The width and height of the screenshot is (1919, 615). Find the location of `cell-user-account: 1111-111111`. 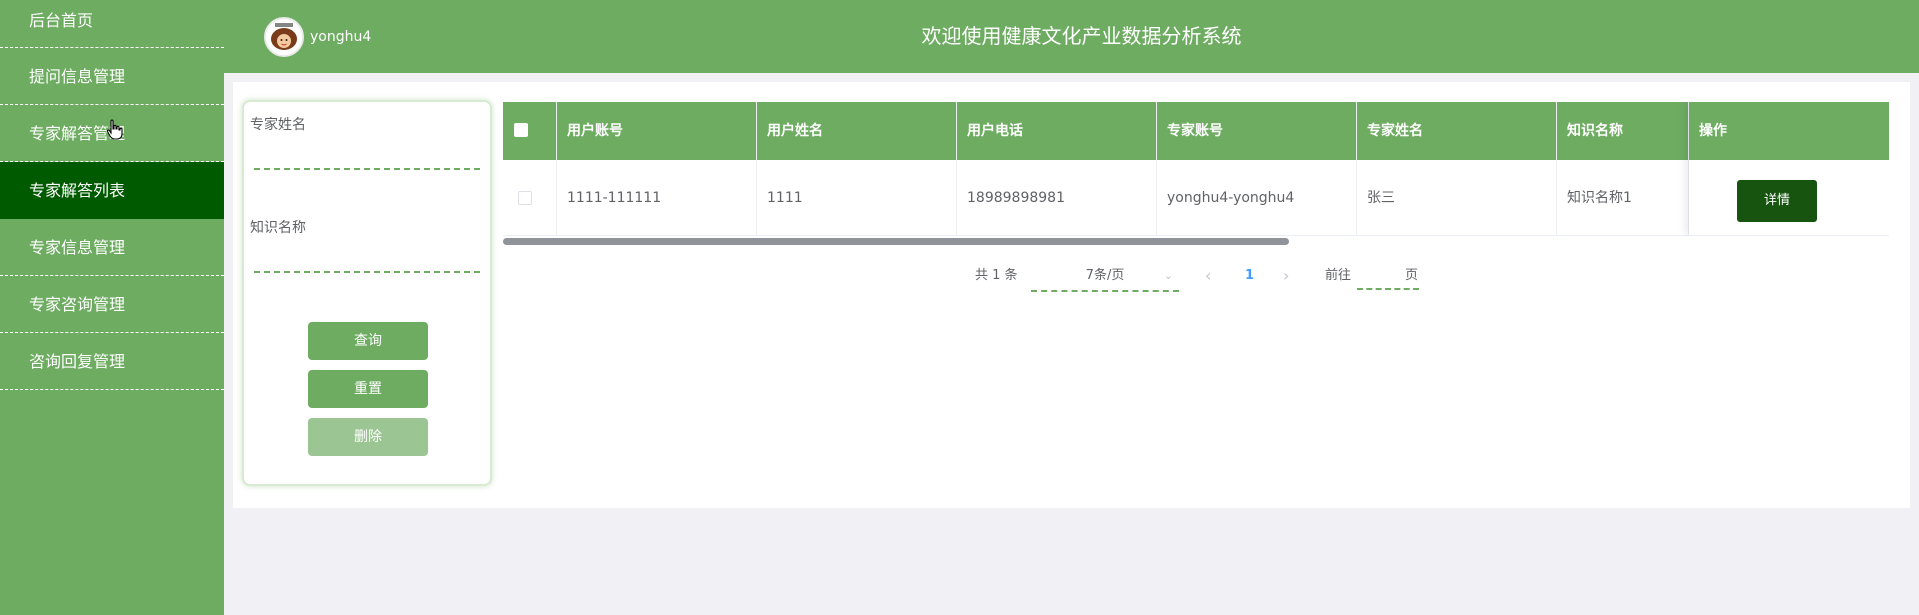

cell-user-account: 1111-111111 is located at coordinates (657, 198).